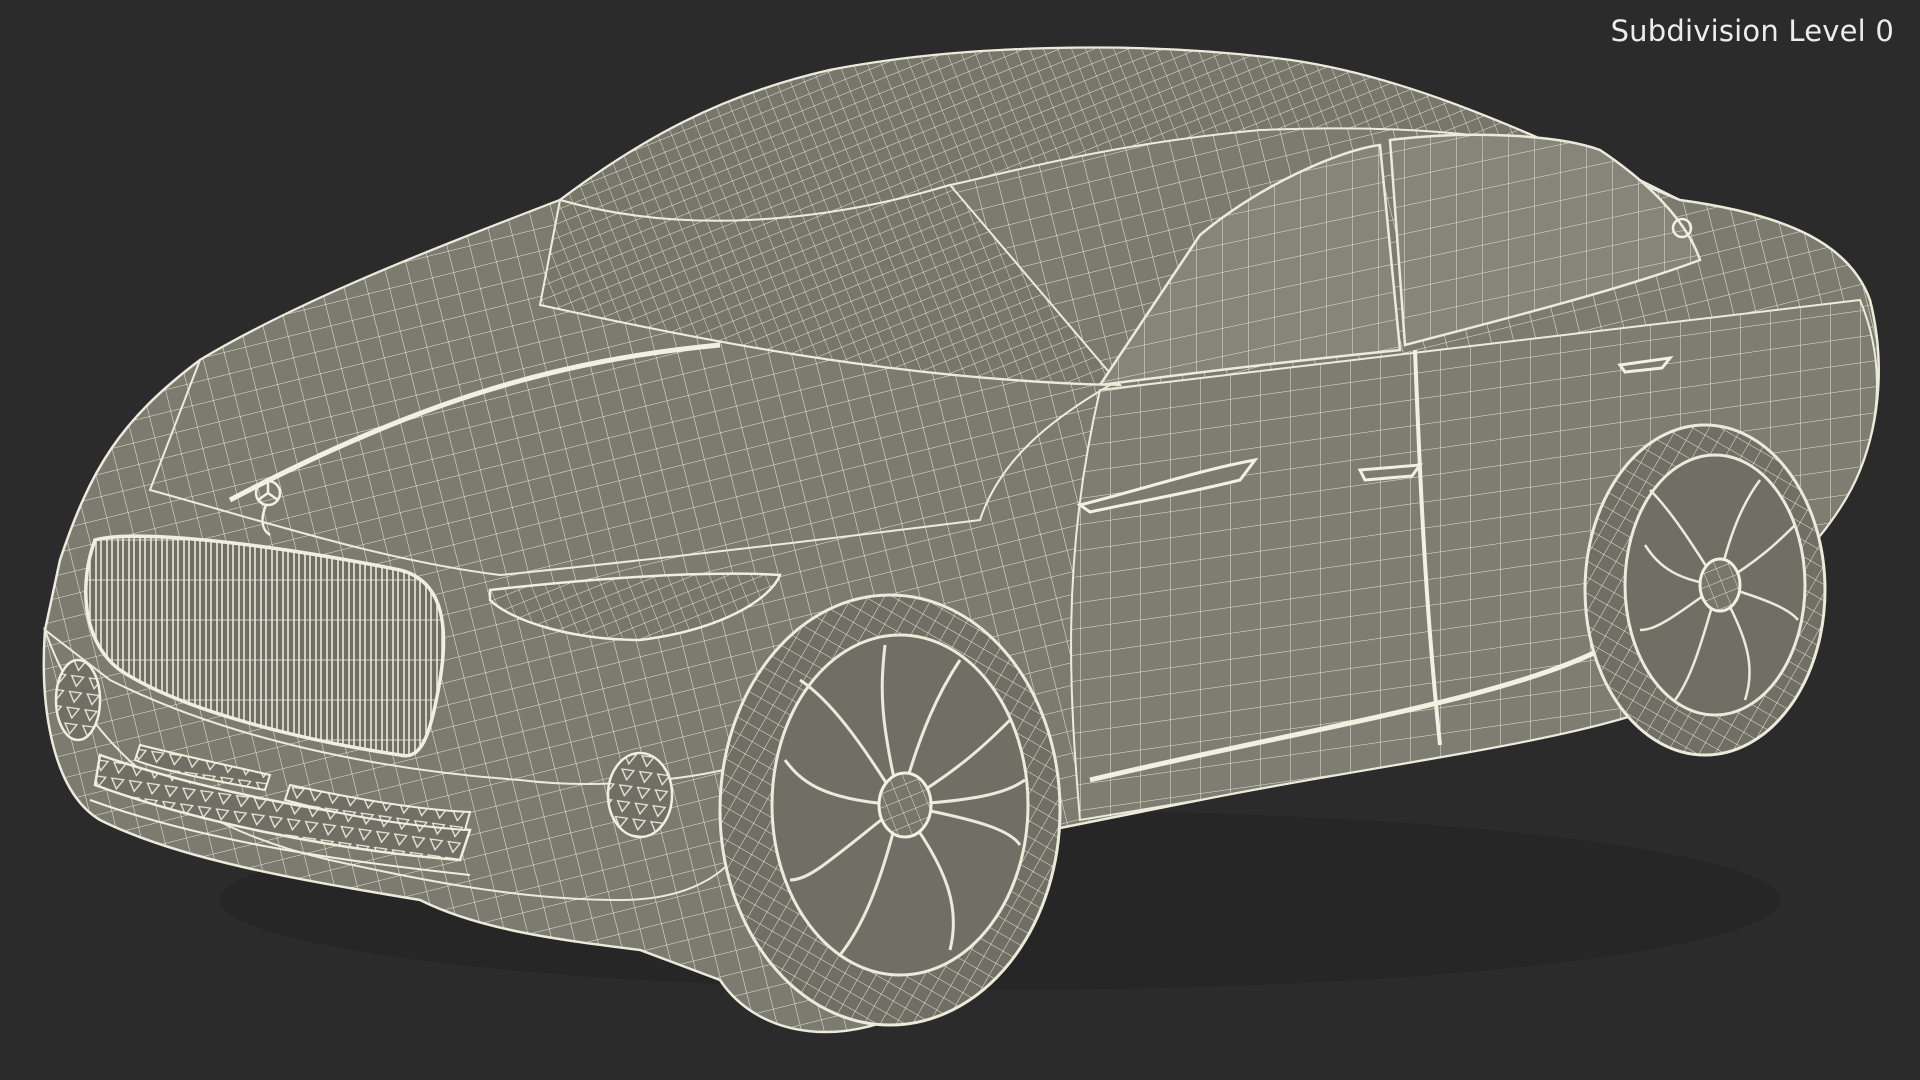 This screenshot has width=1920, height=1080. I want to click on subdivision-level-label: Subdivision Level 0, so click(1752, 31).